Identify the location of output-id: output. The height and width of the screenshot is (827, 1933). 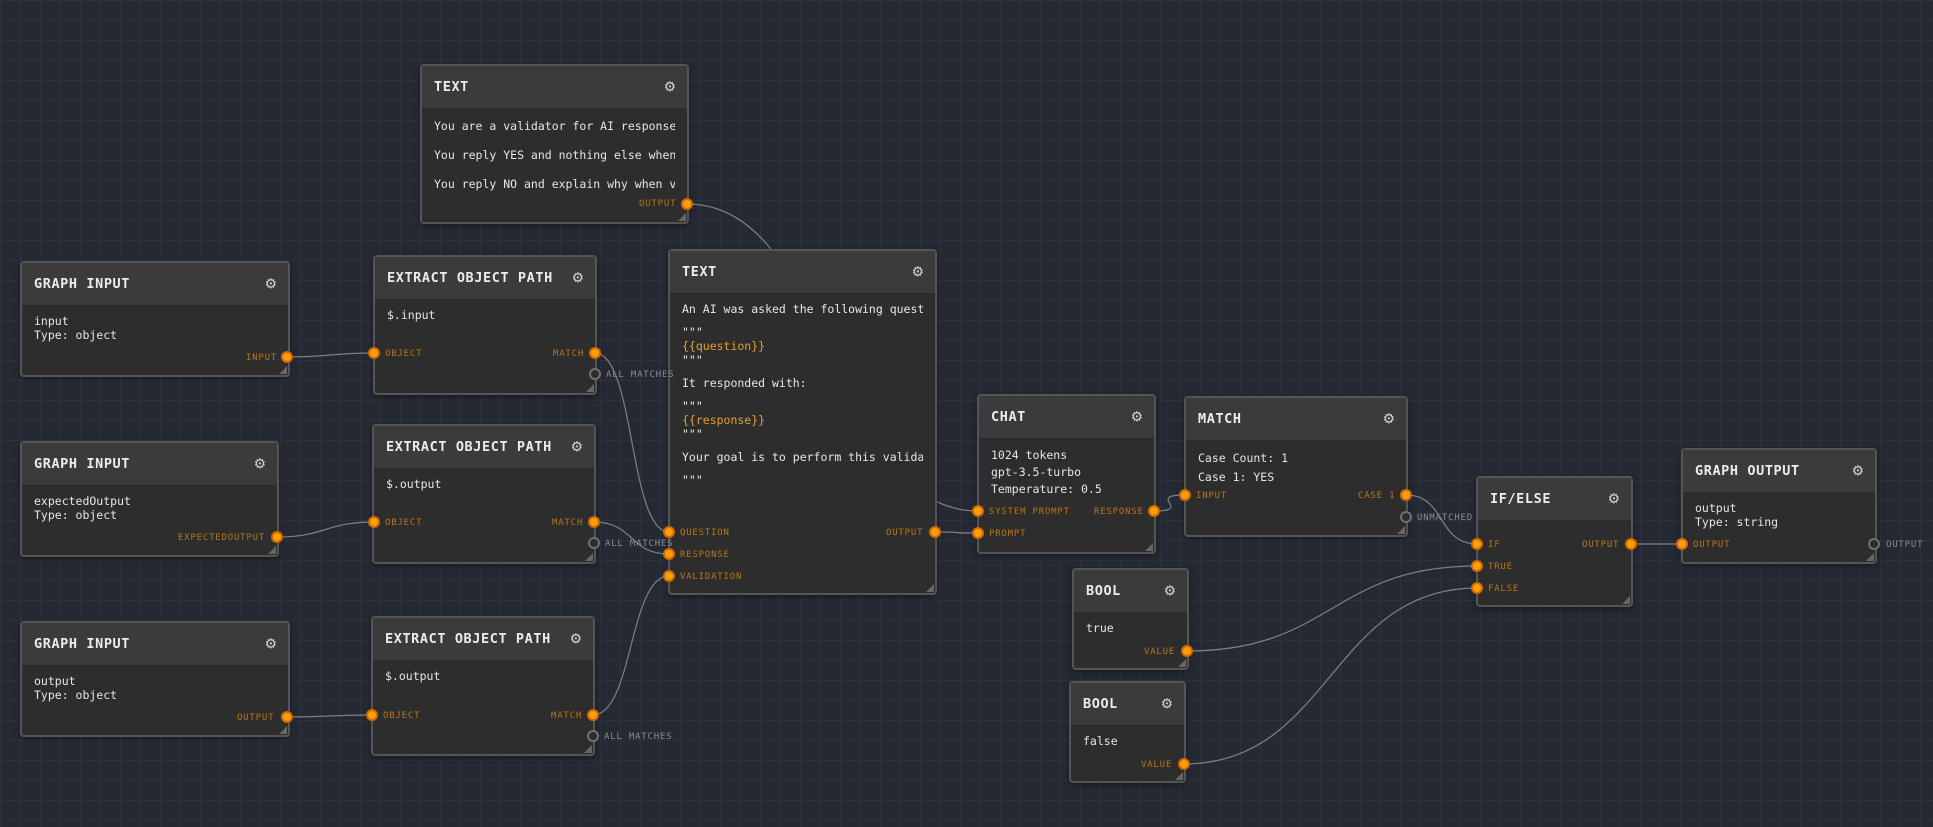
(1716, 508).